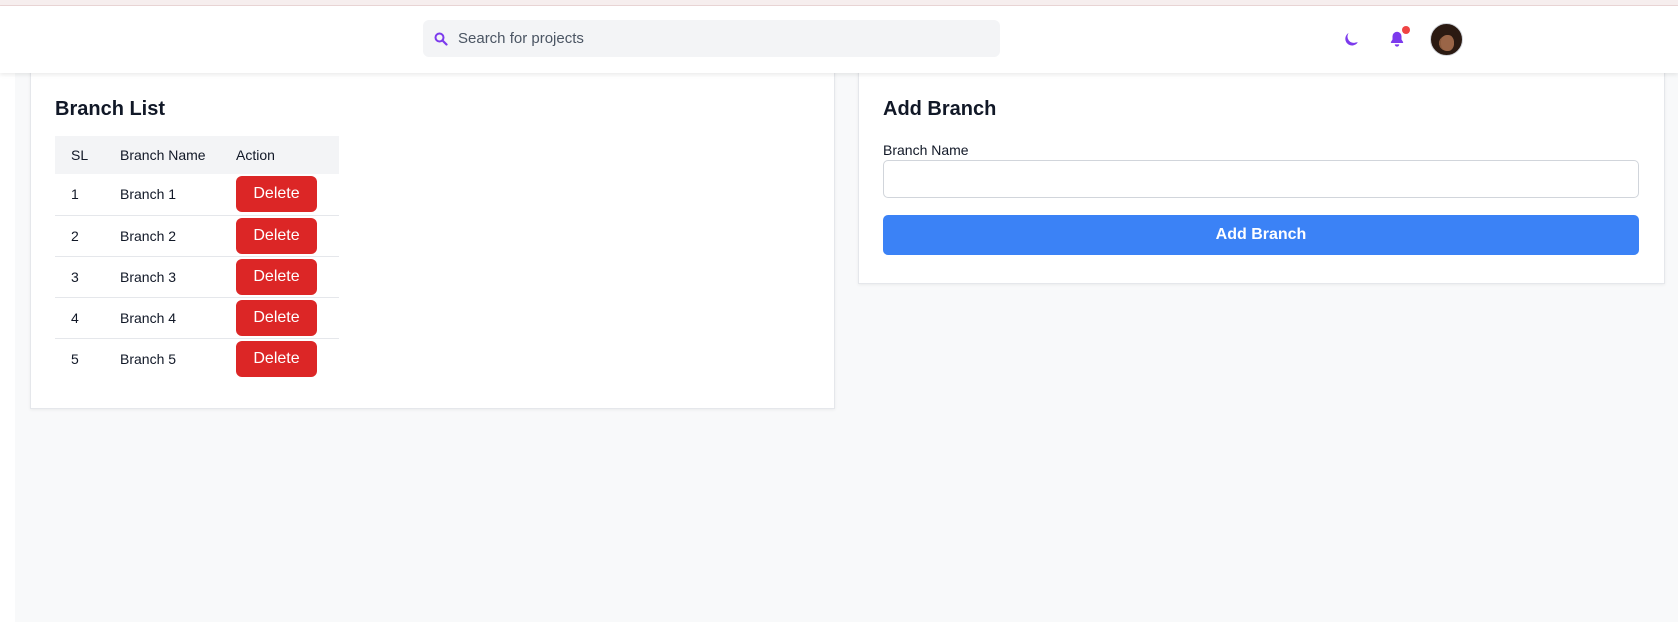 This screenshot has height=622, width=1678. I want to click on table-row: 5 Branch 5 Delete, so click(197, 358).